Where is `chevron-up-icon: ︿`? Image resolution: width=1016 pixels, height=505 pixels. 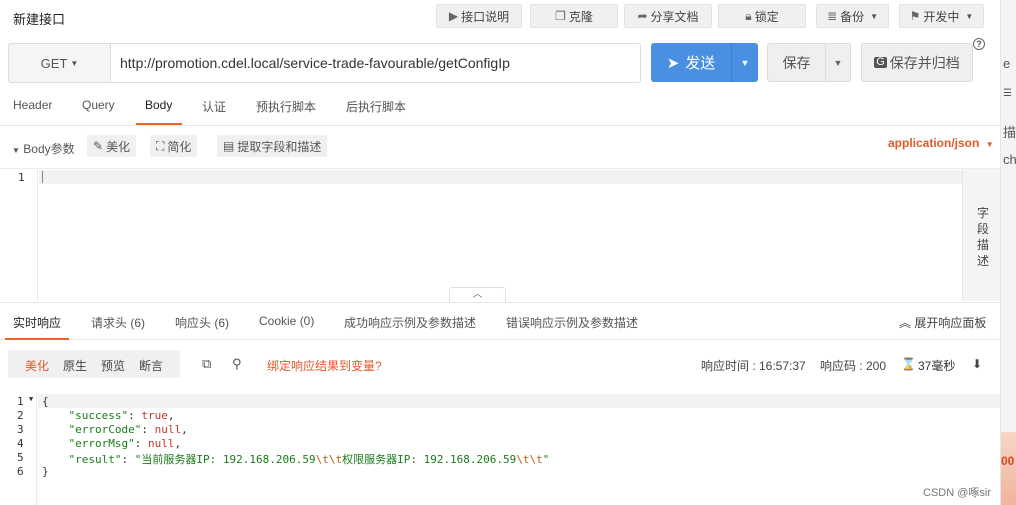
chevron-up-icon: ︿ is located at coordinates (477, 294).